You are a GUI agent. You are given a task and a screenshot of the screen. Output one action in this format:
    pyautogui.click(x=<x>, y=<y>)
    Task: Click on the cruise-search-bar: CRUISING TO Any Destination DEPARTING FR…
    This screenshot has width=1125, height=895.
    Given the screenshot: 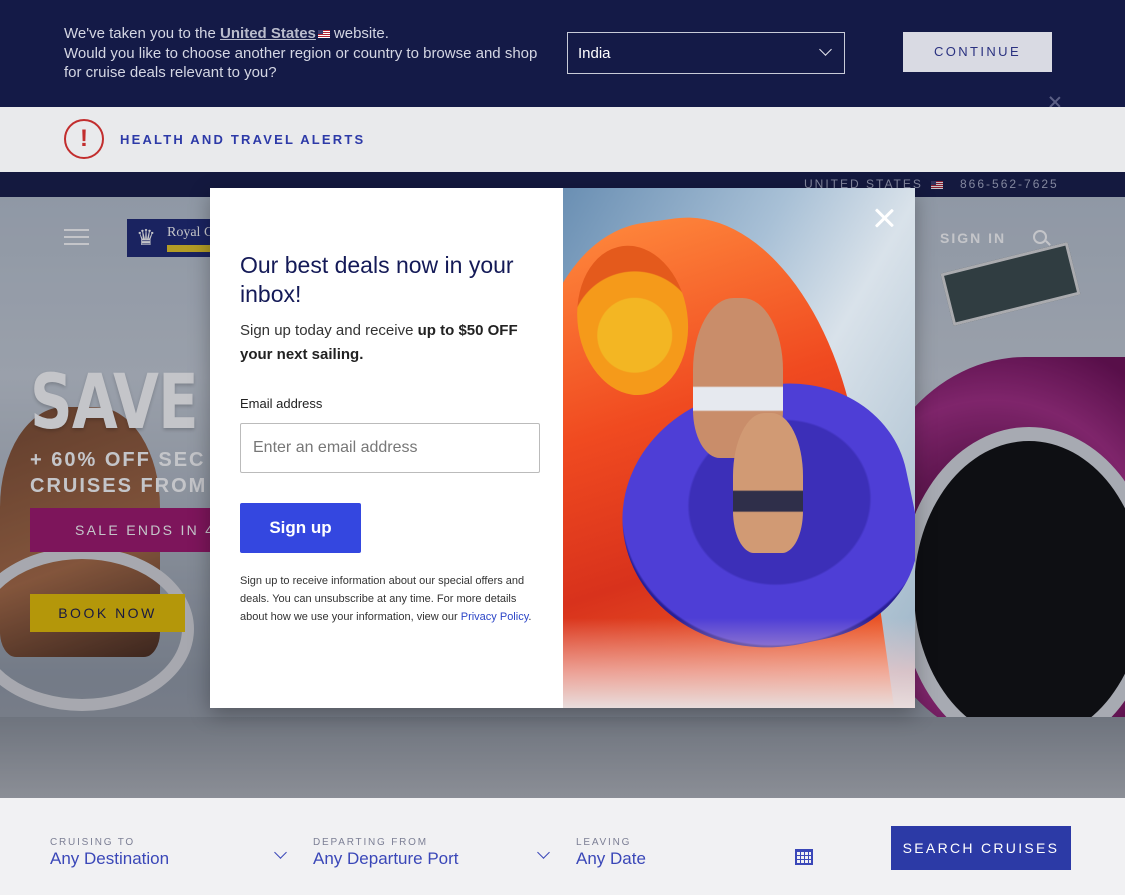 What is the action you would take?
    pyautogui.click(x=562, y=846)
    